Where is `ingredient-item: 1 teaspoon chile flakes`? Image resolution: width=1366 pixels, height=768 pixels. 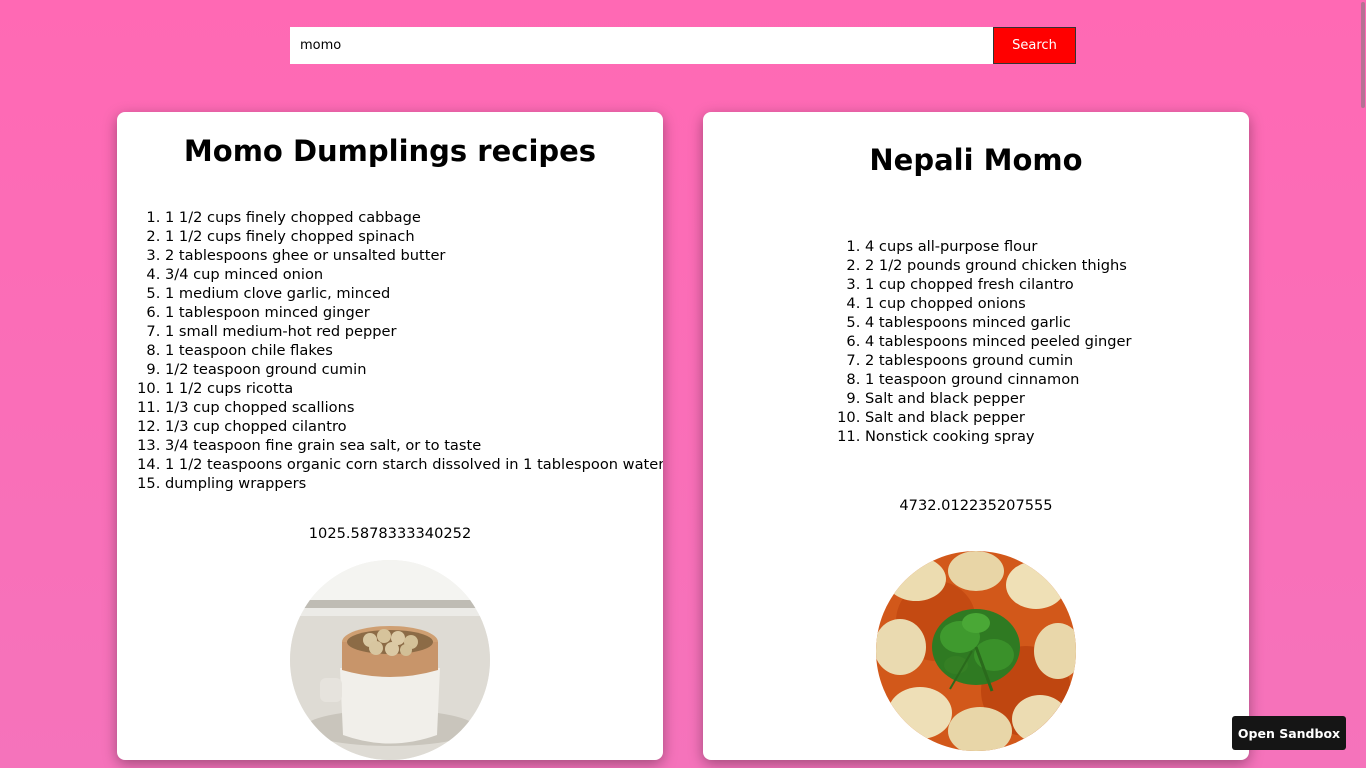 ingredient-item: 1 teaspoon chile flakes is located at coordinates (414, 350).